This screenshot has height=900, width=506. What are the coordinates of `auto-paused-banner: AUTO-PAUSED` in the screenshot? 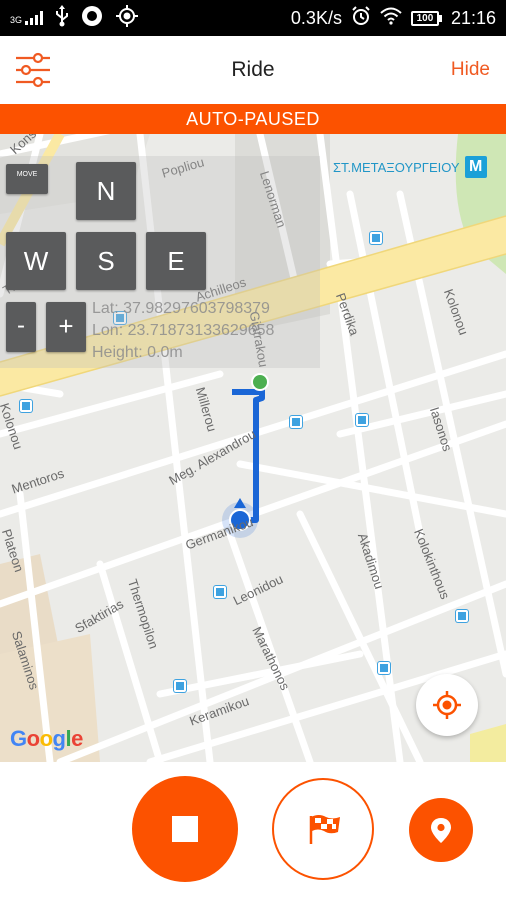 It's located at (253, 119).